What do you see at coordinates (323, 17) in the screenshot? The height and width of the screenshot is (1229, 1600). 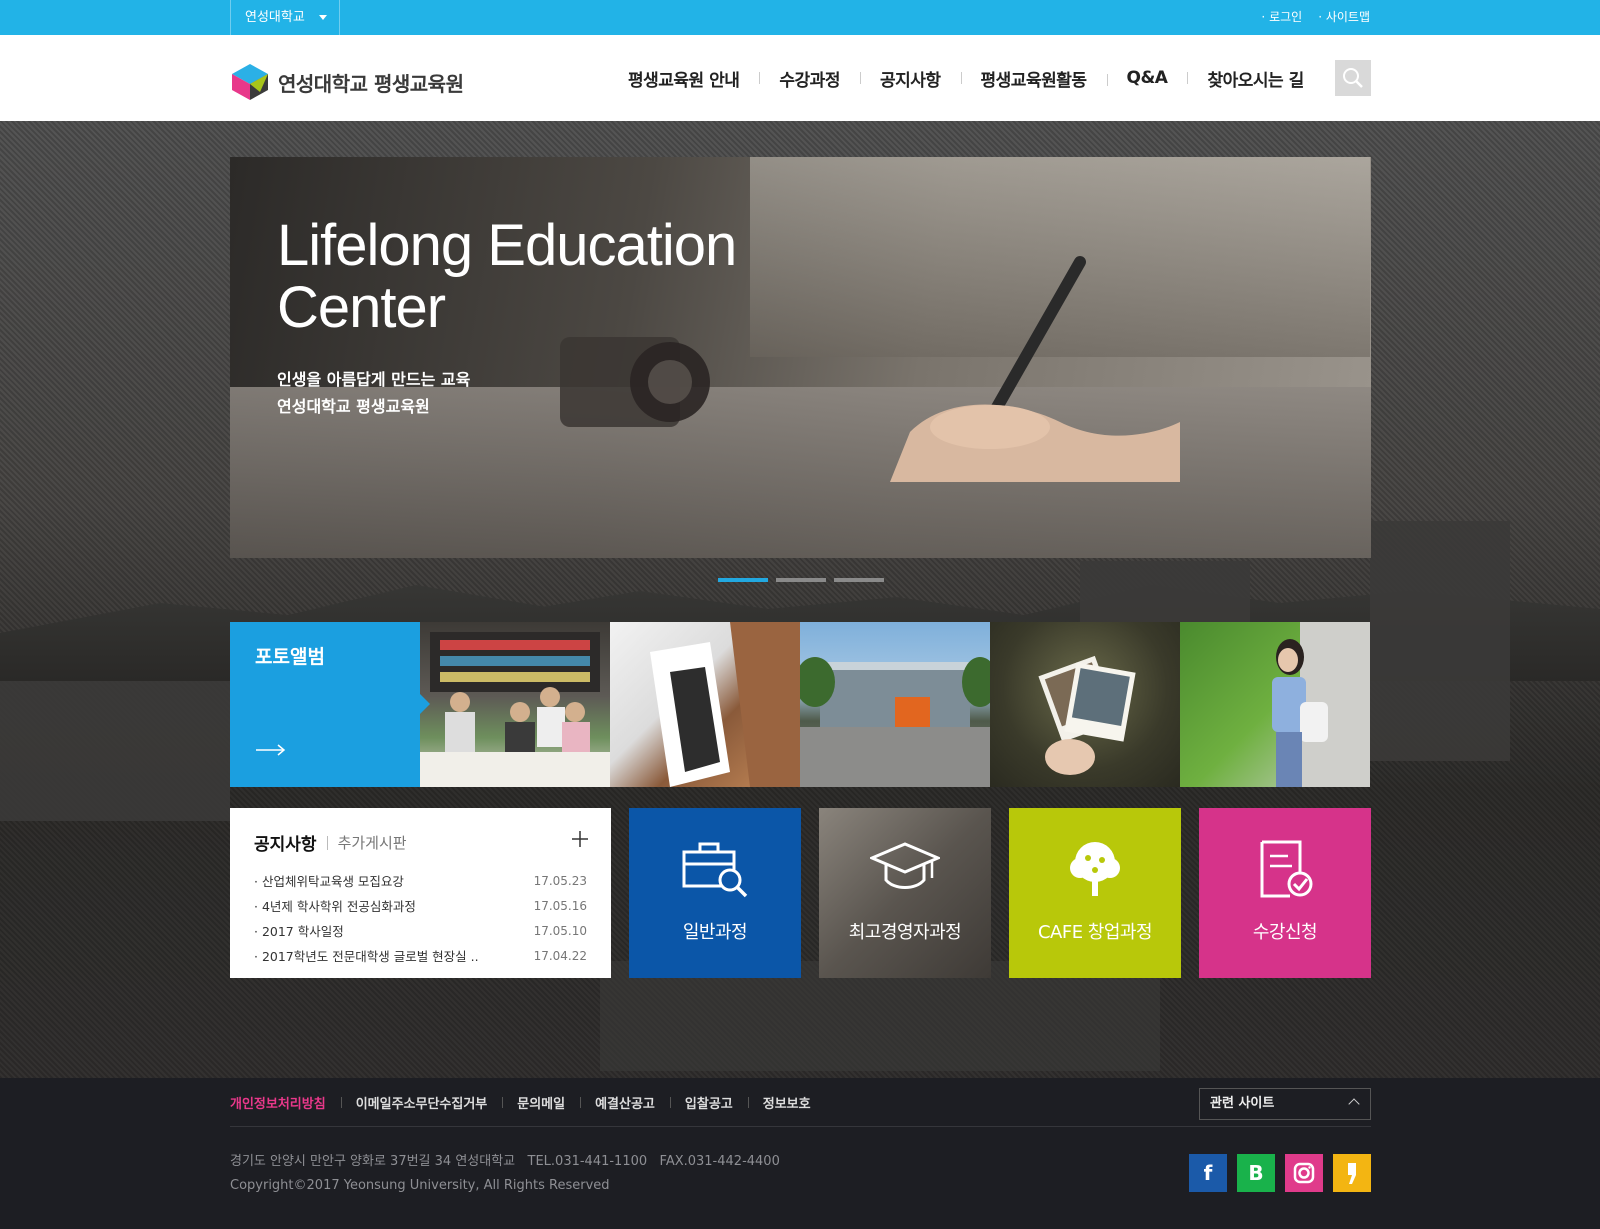 I see `caret-down-icon` at bounding box center [323, 17].